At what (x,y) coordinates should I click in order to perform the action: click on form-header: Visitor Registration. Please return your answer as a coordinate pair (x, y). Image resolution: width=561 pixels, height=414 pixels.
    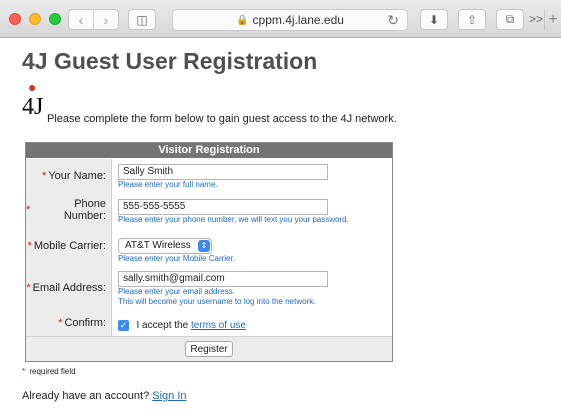
    Looking at the image, I should click on (209, 150).